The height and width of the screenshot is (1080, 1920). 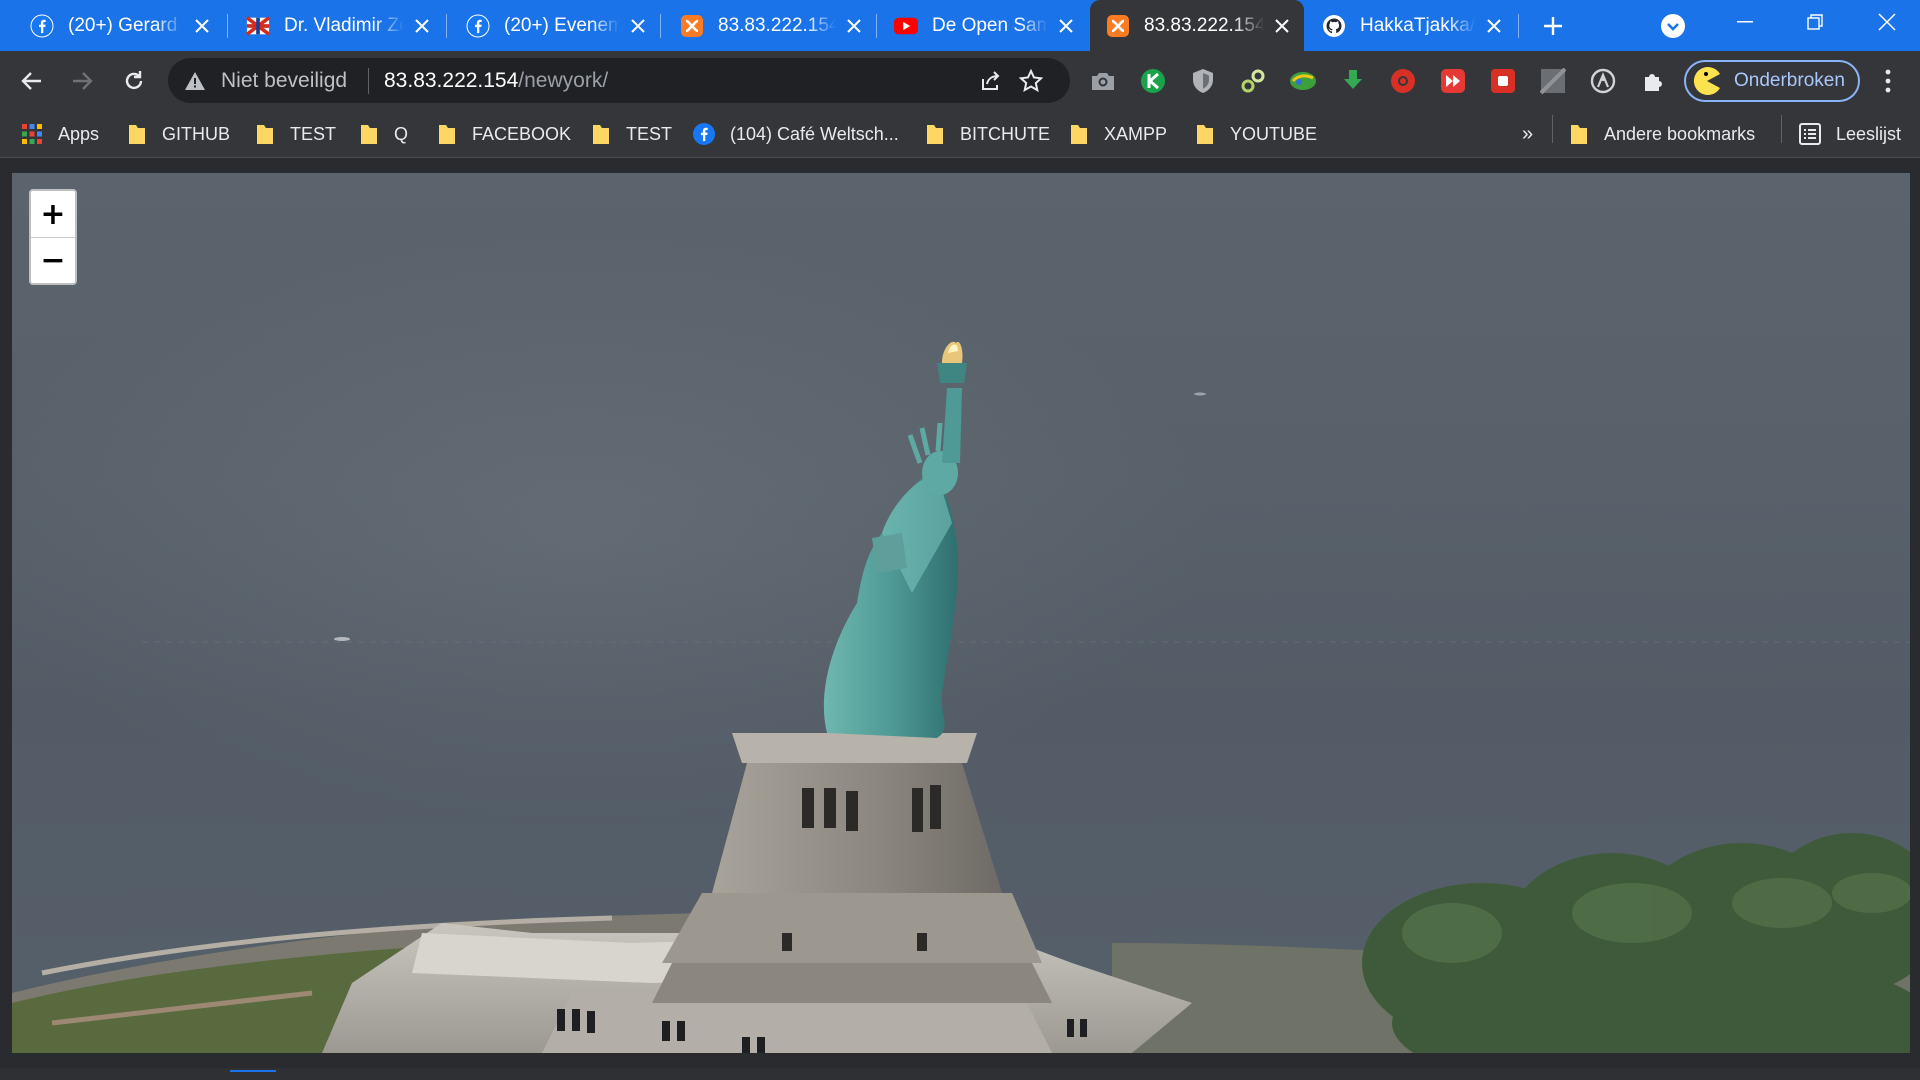 I want to click on zoom-in-button: +, so click(x=53, y=214).